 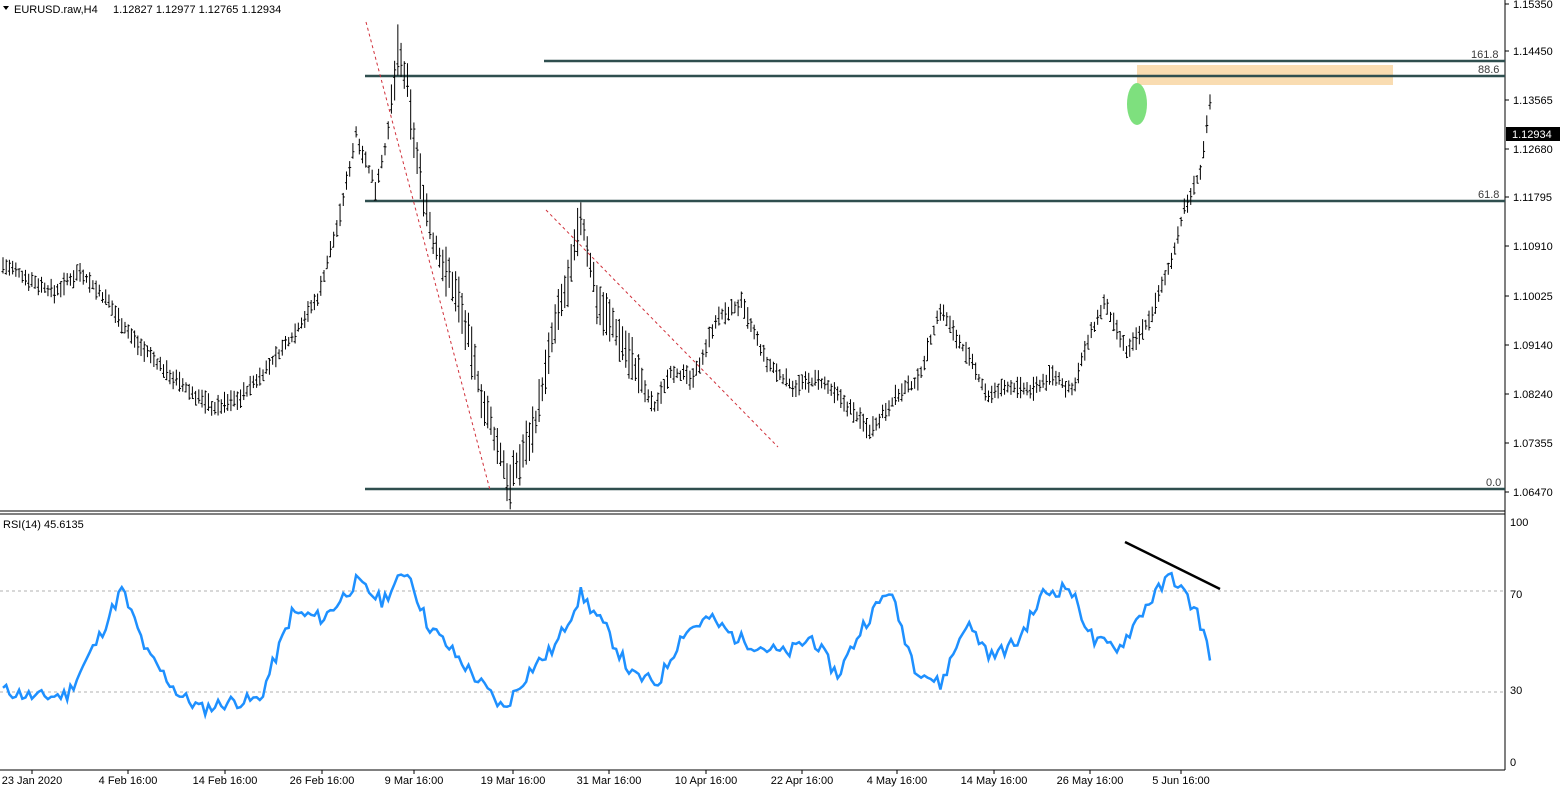 I want to click on time-tick-label: 26 May 16:00, so click(x=1090, y=781).